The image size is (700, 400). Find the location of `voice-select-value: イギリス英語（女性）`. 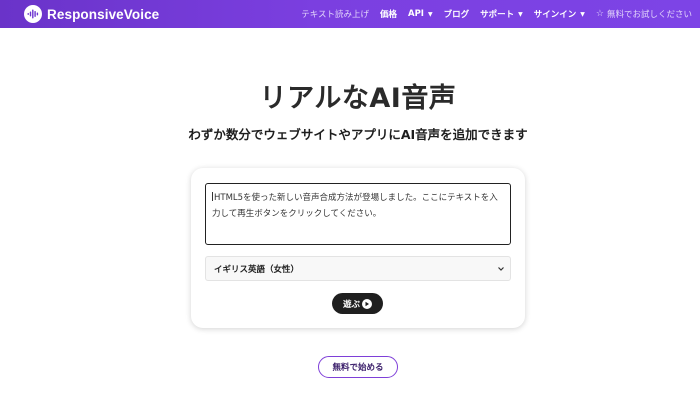

voice-select-value: イギリス英語（女性） is located at coordinates (257, 269).